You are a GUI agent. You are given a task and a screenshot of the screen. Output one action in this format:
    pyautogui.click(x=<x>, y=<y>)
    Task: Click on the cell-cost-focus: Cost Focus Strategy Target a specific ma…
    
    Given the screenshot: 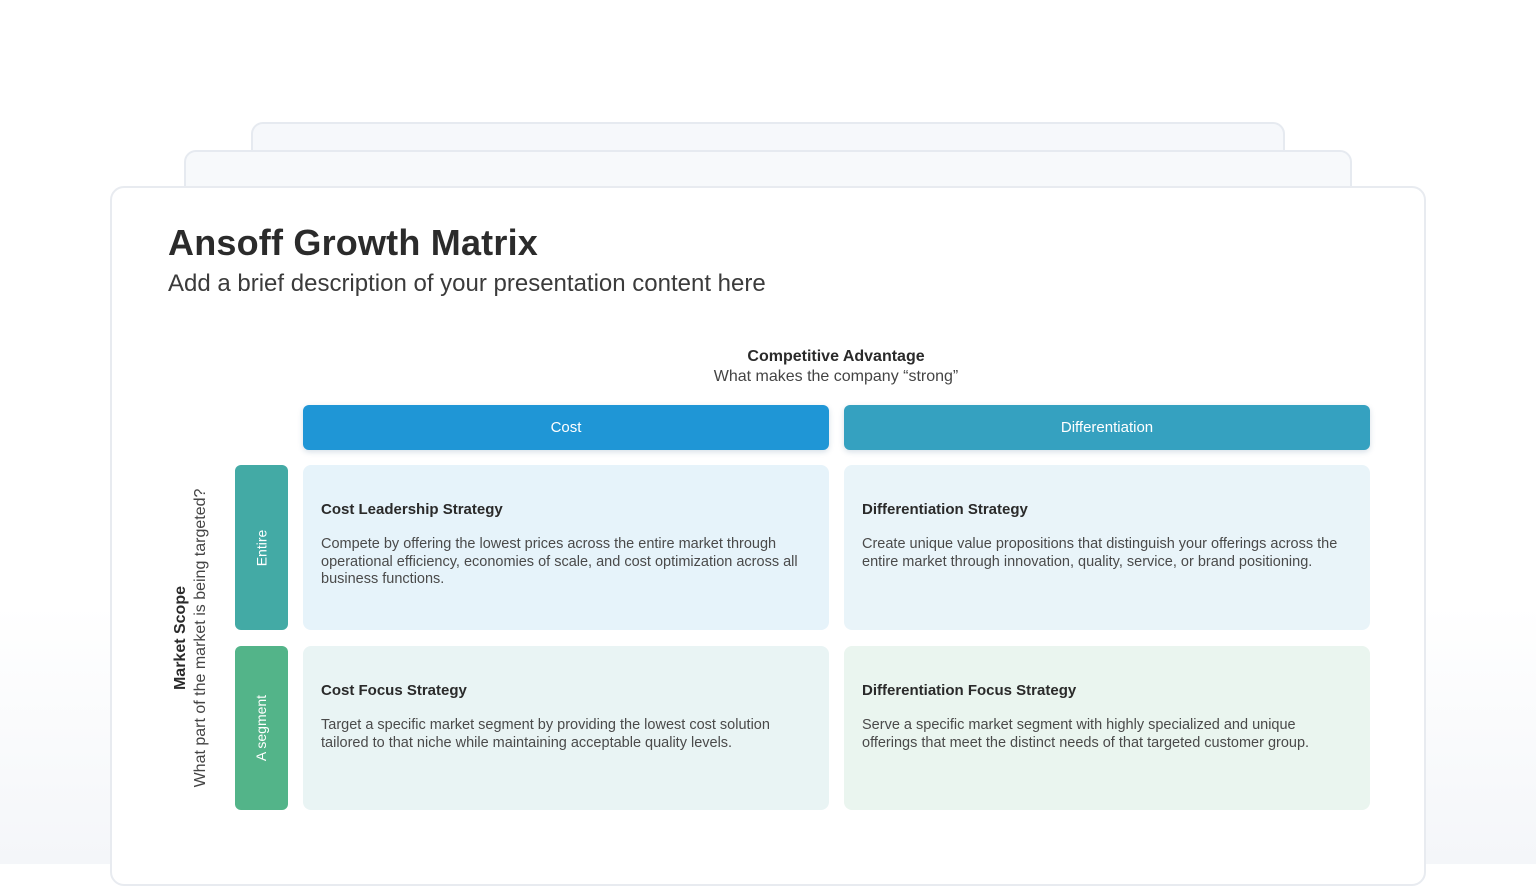 What is the action you would take?
    pyautogui.click(x=566, y=728)
    